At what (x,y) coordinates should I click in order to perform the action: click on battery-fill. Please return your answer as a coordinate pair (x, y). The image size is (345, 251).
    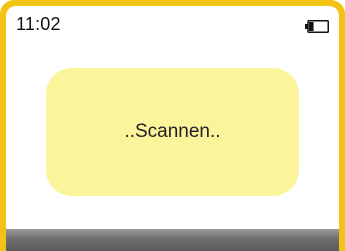
    Looking at the image, I should click on (311, 26).